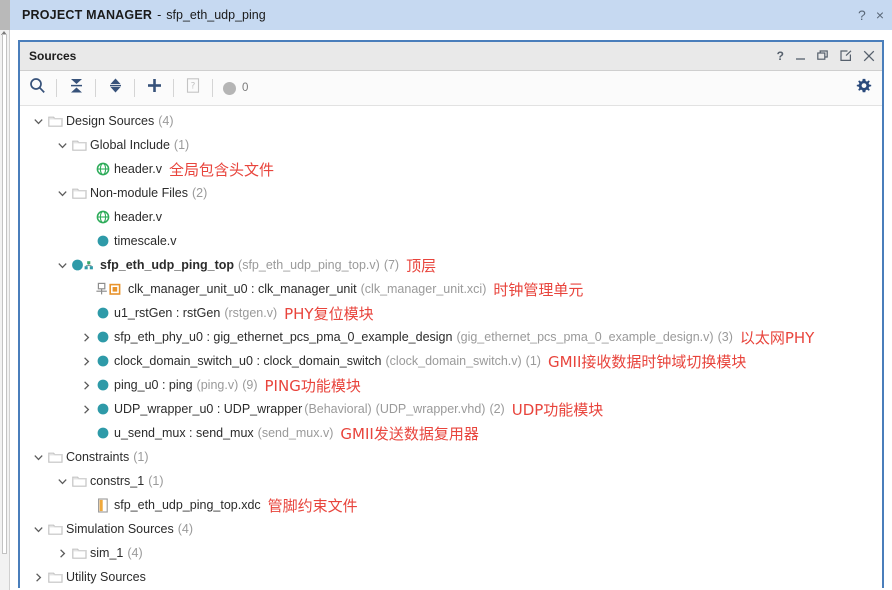 This screenshot has height=590, width=892. I want to click on tree-row: Non-module Files (2), so click(451, 193).